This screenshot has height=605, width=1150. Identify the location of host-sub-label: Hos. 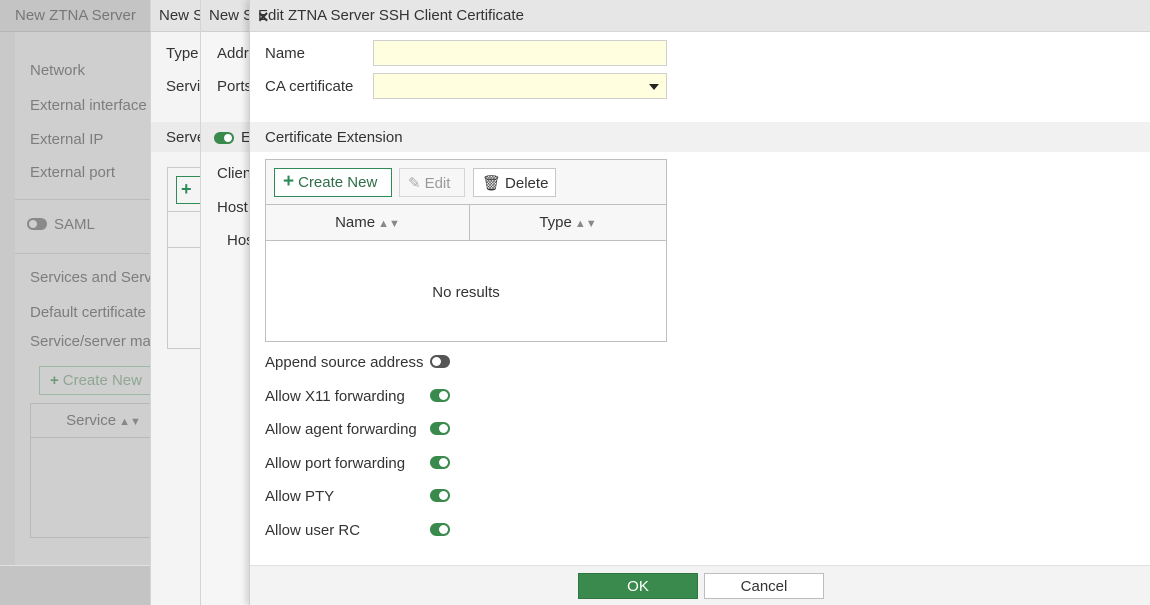
(238, 240).